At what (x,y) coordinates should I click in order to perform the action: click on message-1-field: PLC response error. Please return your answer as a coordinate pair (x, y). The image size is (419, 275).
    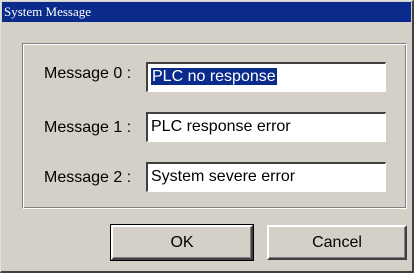
    Looking at the image, I should click on (266, 127).